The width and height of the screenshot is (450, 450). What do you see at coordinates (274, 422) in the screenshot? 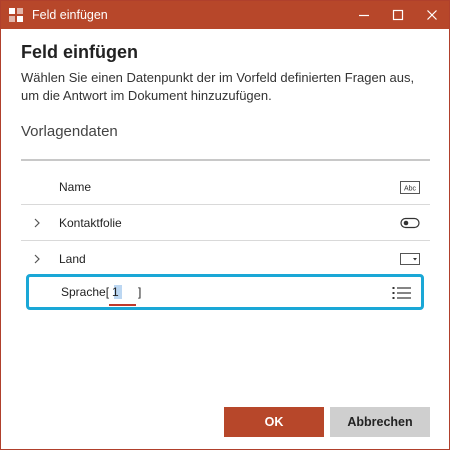
I see `ok-button: OK` at bounding box center [274, 422].